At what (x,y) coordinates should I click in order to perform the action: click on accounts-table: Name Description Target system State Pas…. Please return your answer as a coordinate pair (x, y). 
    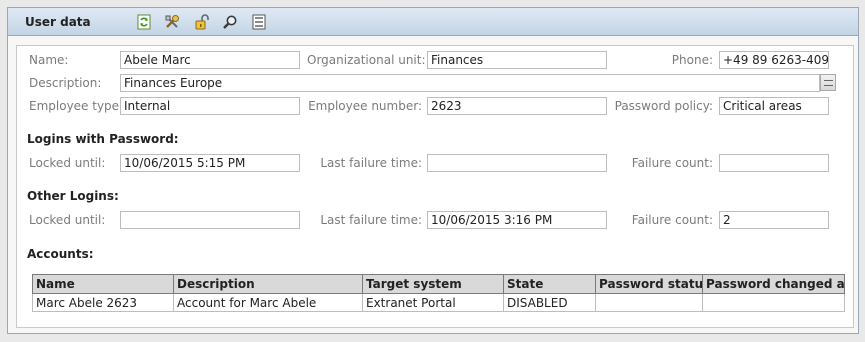
    Looking at the image, I should click on (438, 293).